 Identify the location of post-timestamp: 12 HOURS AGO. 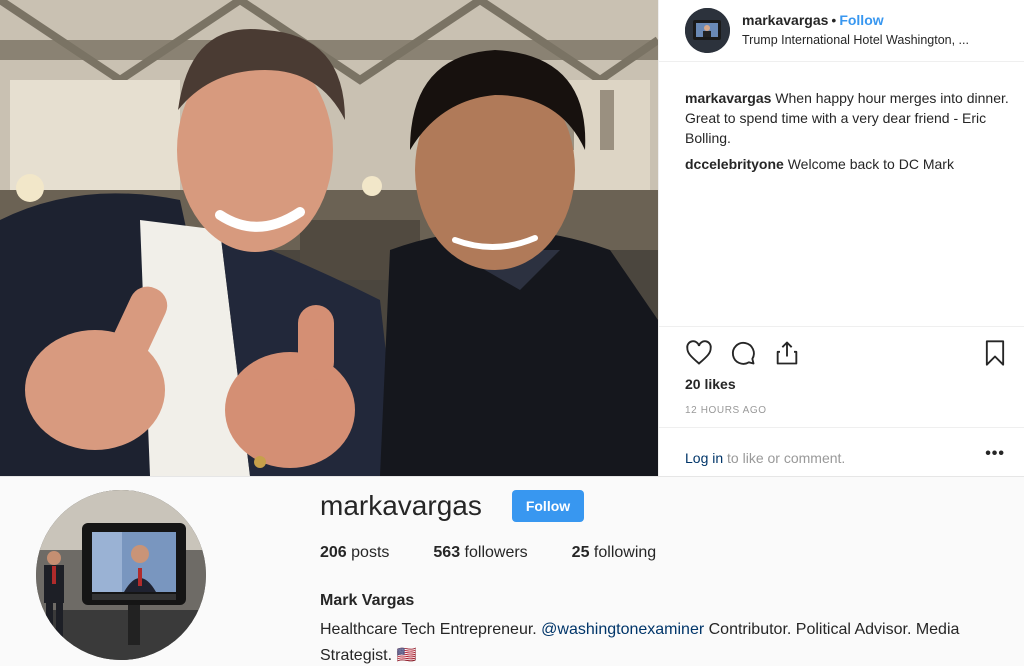
(726, 410).